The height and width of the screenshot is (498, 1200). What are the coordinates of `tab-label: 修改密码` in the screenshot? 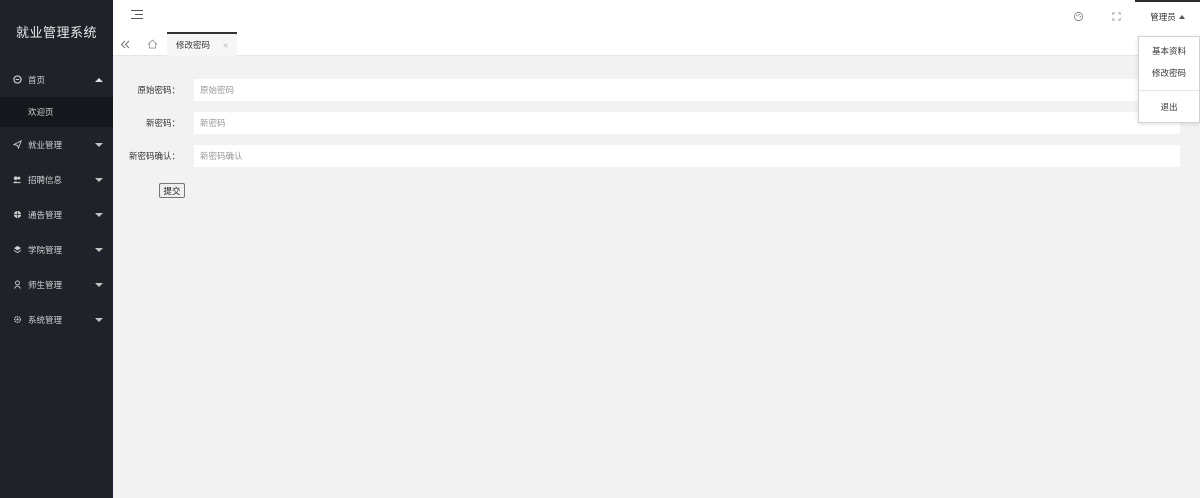 It's located at (193, 46).